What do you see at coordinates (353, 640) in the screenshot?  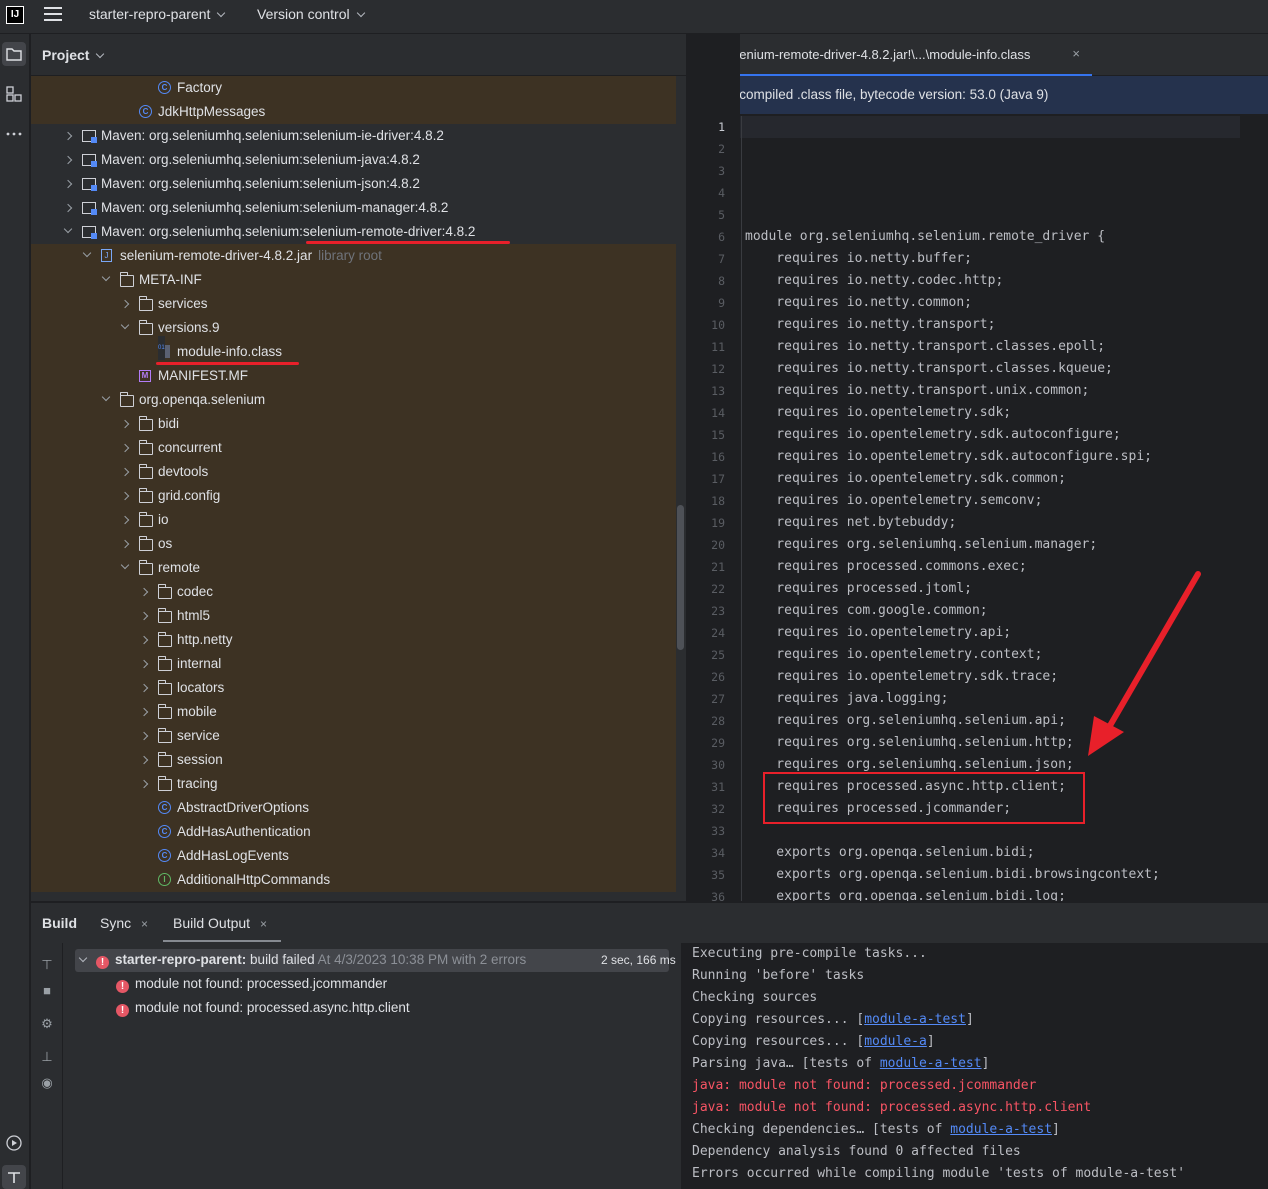 I see `tree-node: http.netty` at bounding box center [353, 640].